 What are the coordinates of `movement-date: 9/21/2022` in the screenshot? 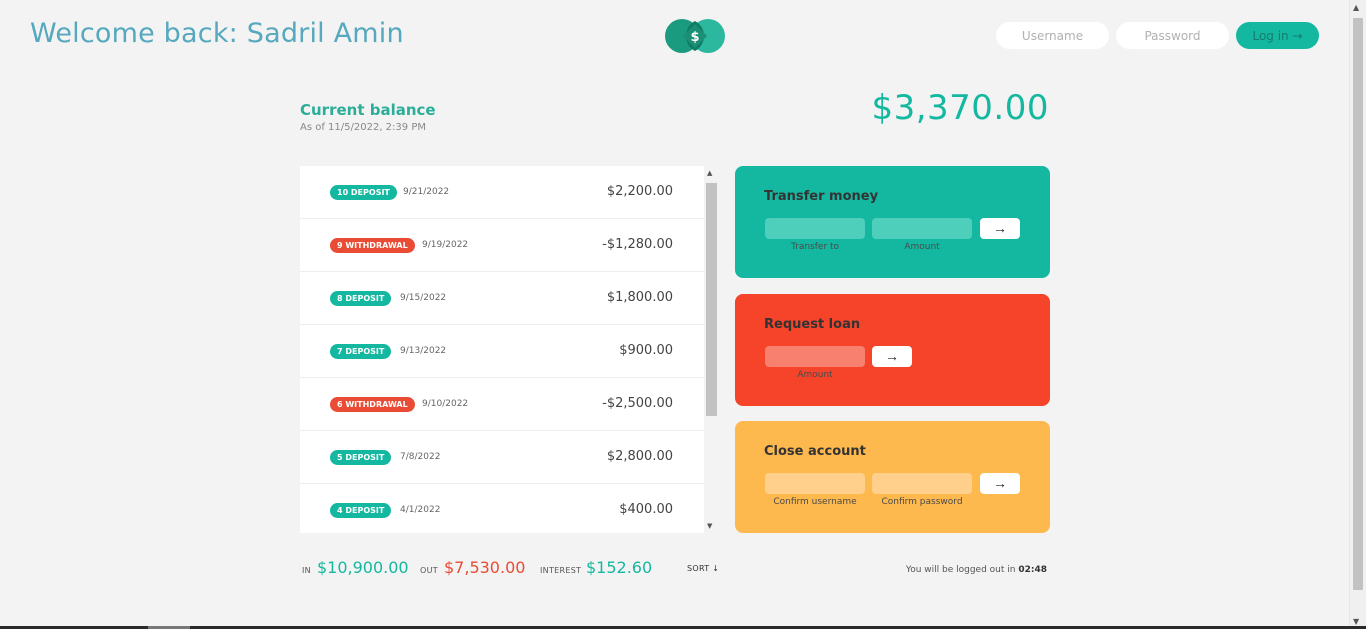 It's located at (426, 192).